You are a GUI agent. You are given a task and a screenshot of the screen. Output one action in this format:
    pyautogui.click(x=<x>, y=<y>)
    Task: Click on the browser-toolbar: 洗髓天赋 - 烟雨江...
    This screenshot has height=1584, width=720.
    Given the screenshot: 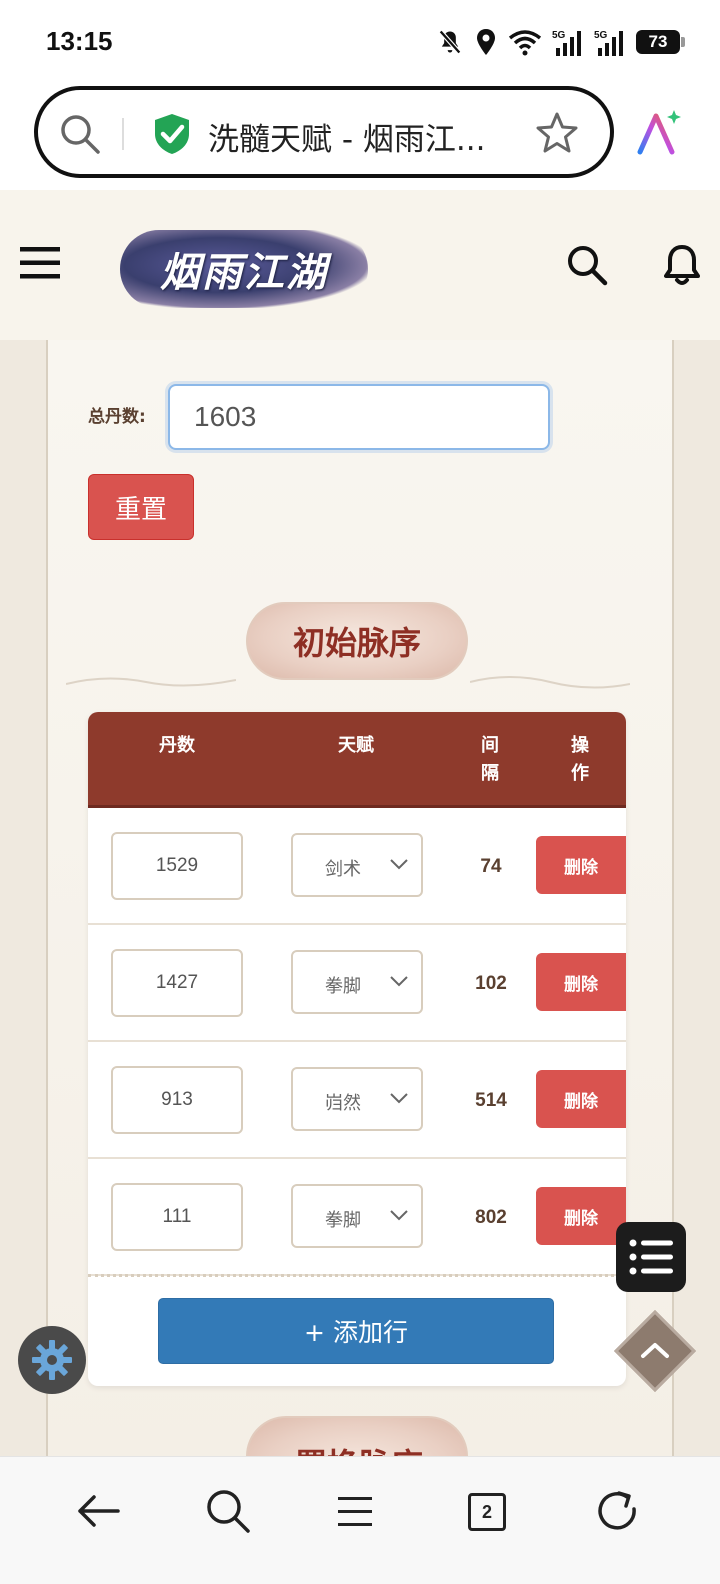 What is the action you would take?
    pyautogui.click(x=360, y=136)
    